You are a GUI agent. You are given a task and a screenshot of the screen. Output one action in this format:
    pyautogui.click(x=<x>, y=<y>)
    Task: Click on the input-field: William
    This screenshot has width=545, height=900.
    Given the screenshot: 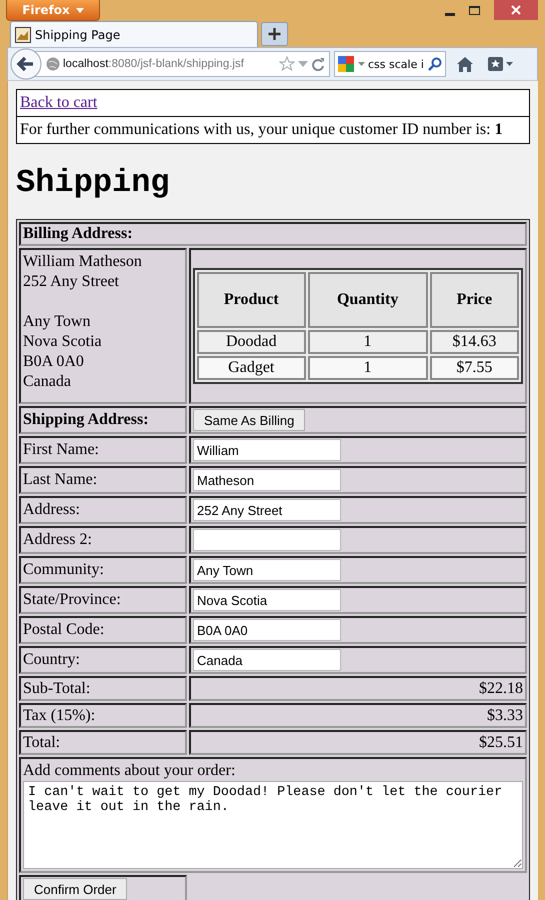 What is the action you would take?
    pyautogui.click(x=267, y=450)
    